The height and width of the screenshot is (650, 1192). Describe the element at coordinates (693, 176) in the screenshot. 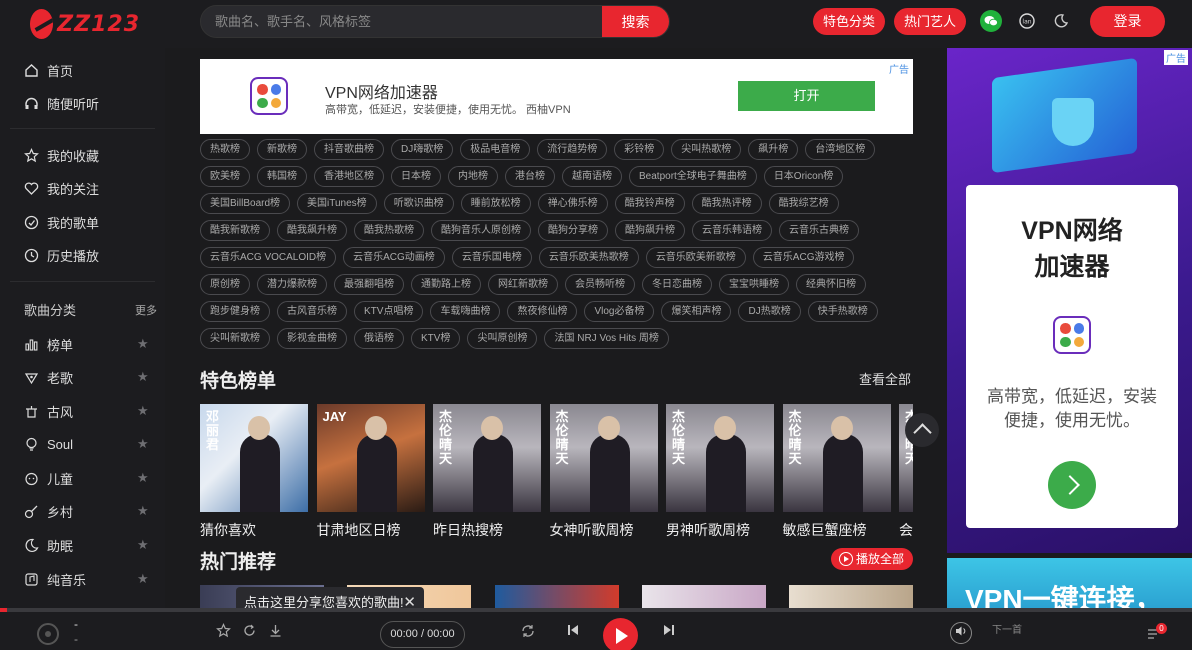

I see `chart-tag: Beatport全球电子舞曲榜` at that location.